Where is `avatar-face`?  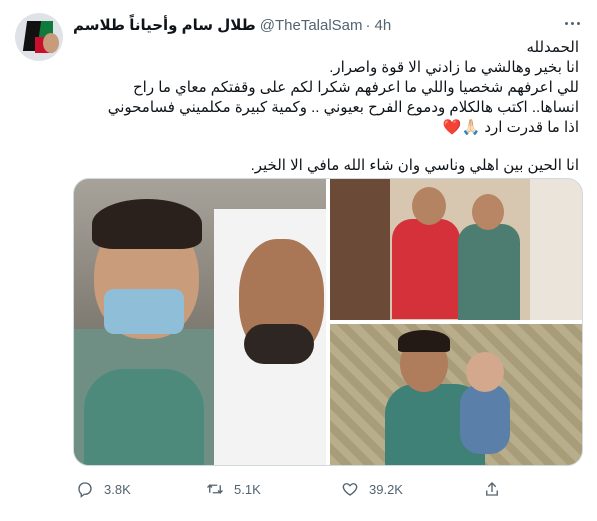 avatar-face is located at coordinates (51, 43).